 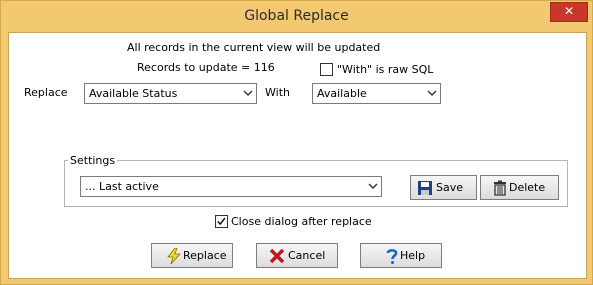 What do you see at coordinates (46, 92) in the screenshot?
I see `replace-label: Replace` at bounding box center [46, 92].